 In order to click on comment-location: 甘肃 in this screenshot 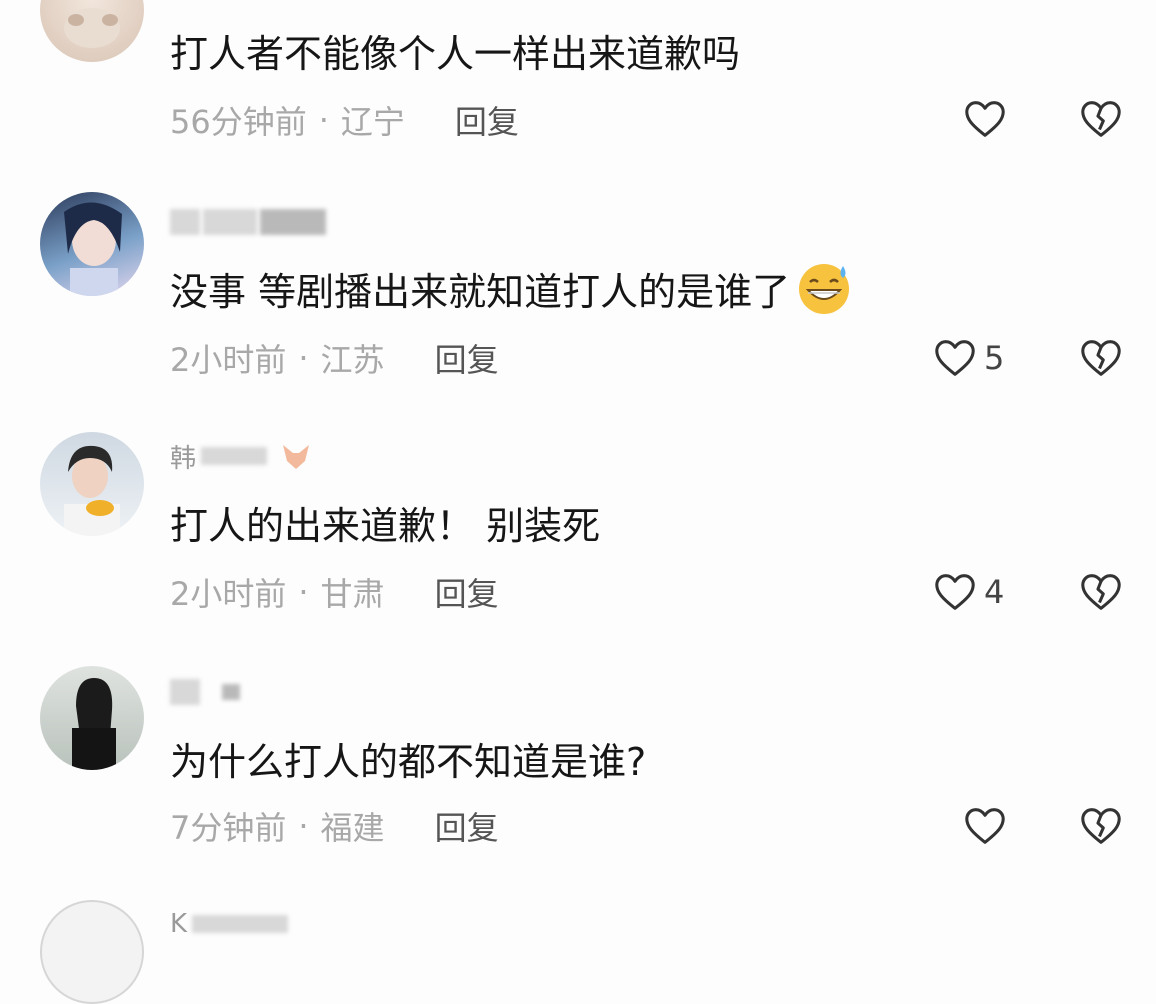, I will do `click(352, 594)`.